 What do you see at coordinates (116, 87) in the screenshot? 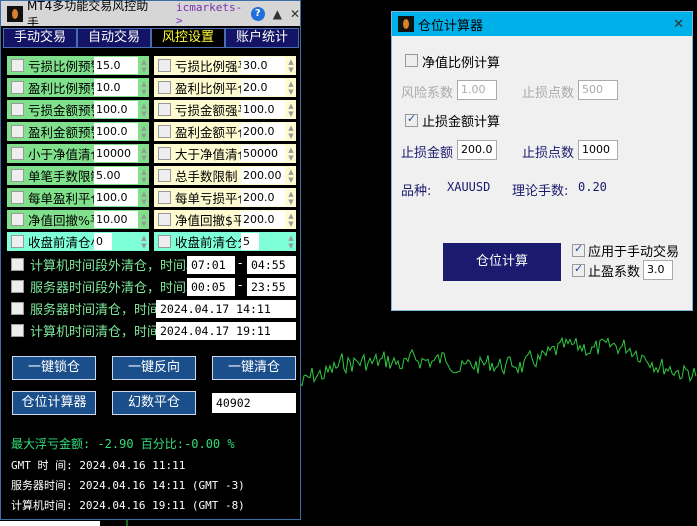
I see `setting-value-input: 10.0` at bounding box center [116, 87].